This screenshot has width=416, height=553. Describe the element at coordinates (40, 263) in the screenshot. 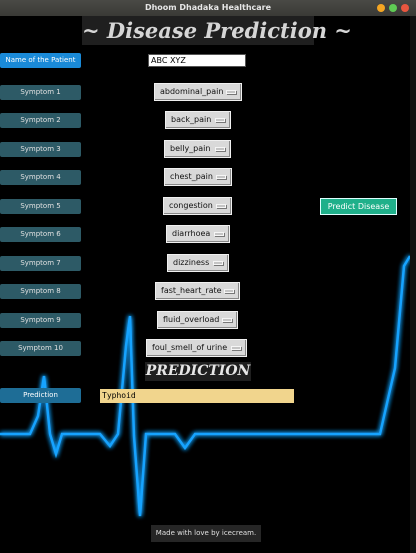

I see `symptom-7-label: Symptom 7` at that location.